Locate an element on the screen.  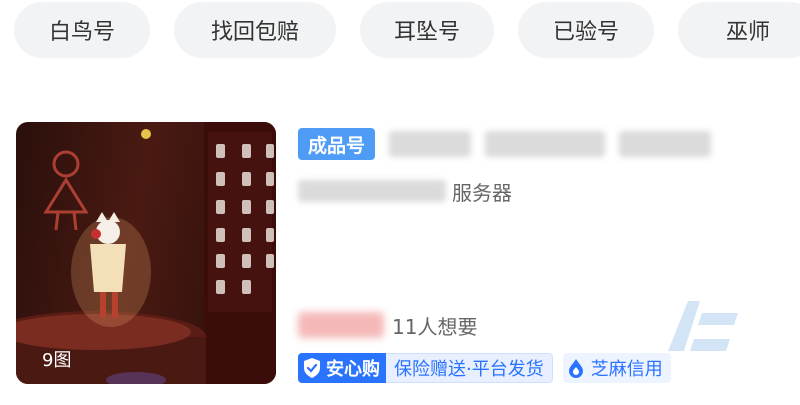
zhima-flame-icon is located at coordinates (575, 368).